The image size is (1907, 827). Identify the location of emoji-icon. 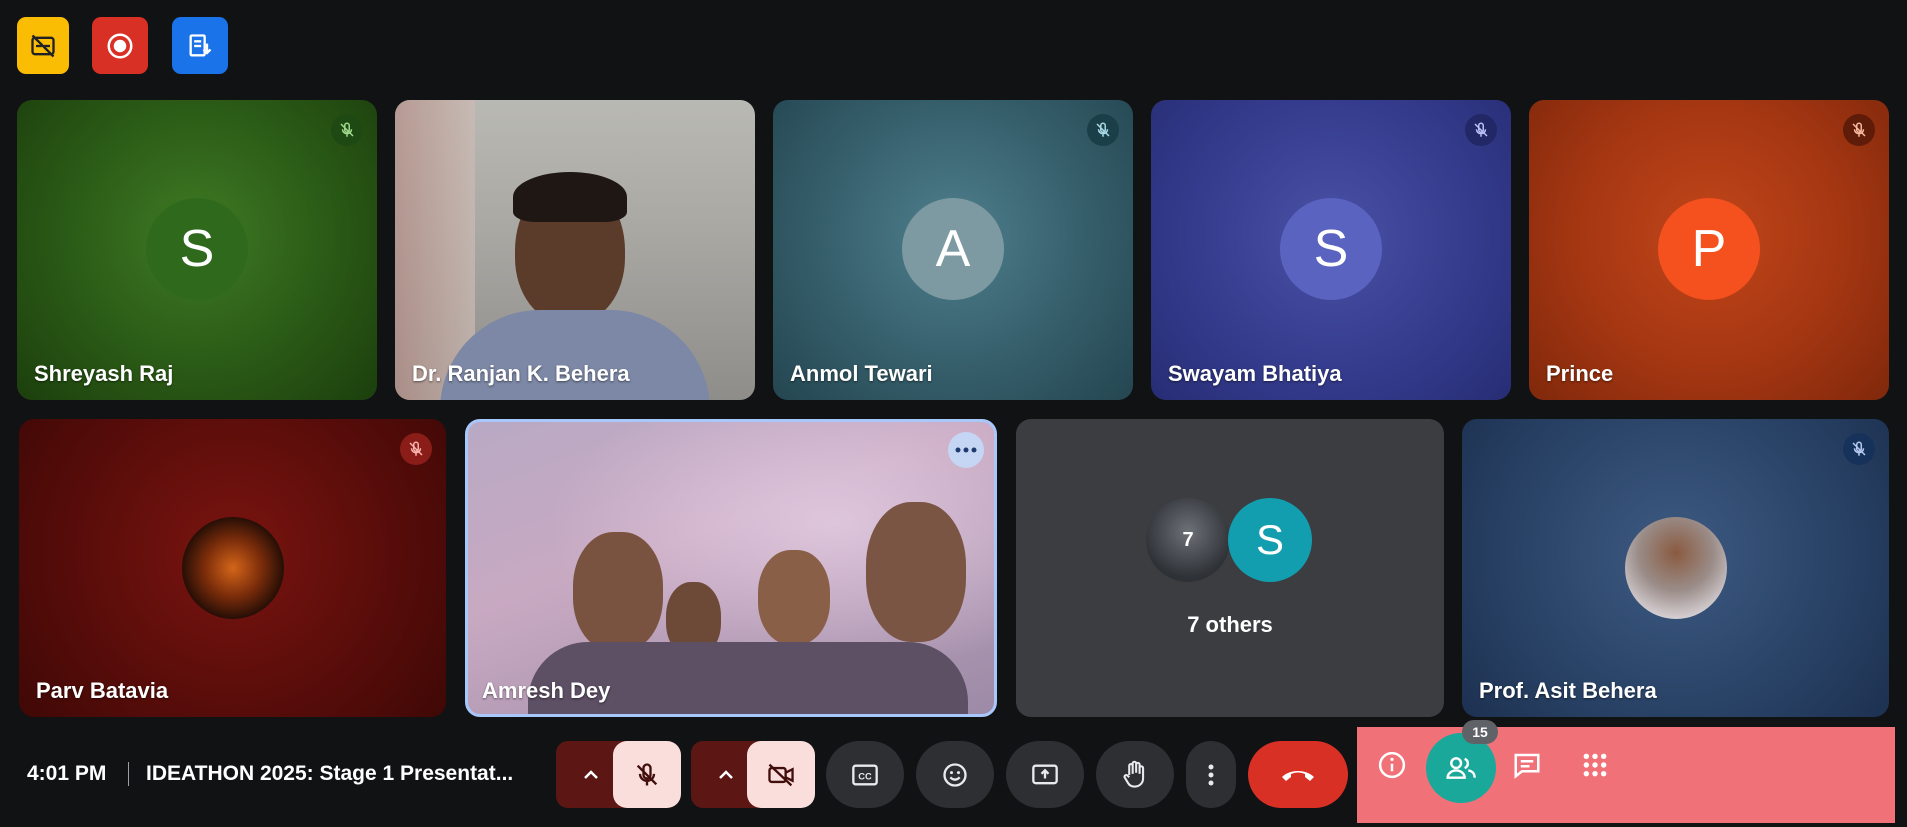
(955, 774).